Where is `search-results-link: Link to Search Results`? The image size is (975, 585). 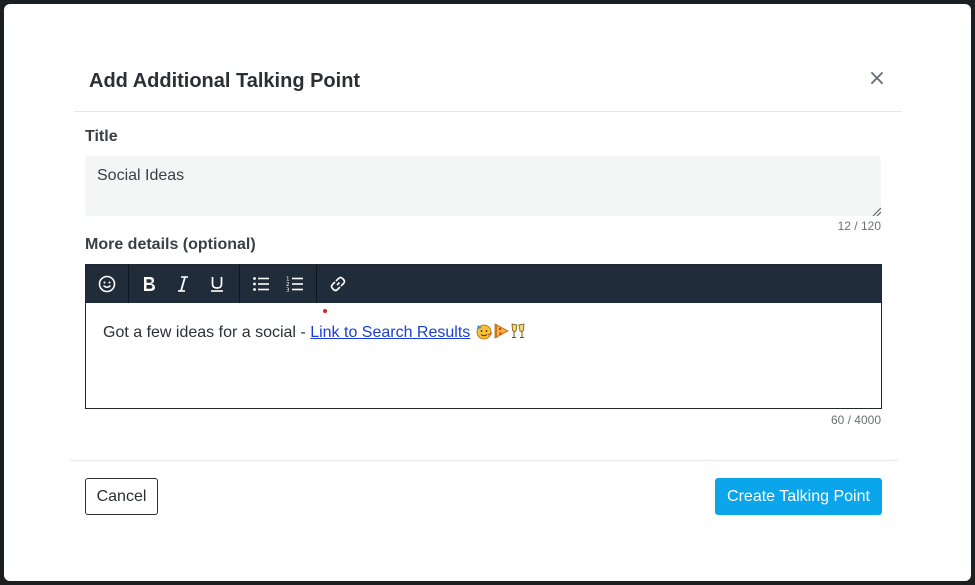 search-results-link: Link to Search Results is located at coordinates (390, 332).